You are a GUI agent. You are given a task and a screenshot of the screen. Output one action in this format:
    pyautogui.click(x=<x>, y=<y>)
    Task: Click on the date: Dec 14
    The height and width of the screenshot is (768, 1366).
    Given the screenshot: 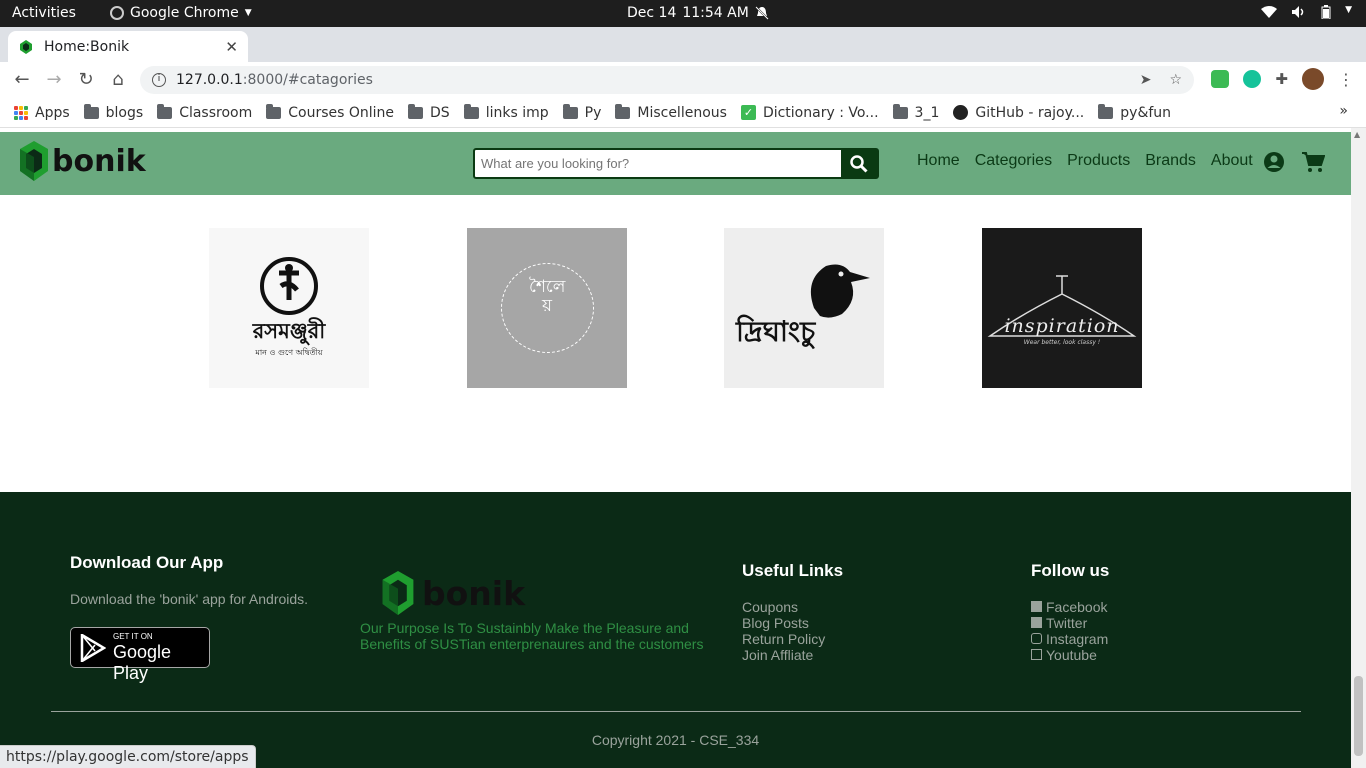 What is the action you would take?
    pyautogui.click(x=652, y=13)
    